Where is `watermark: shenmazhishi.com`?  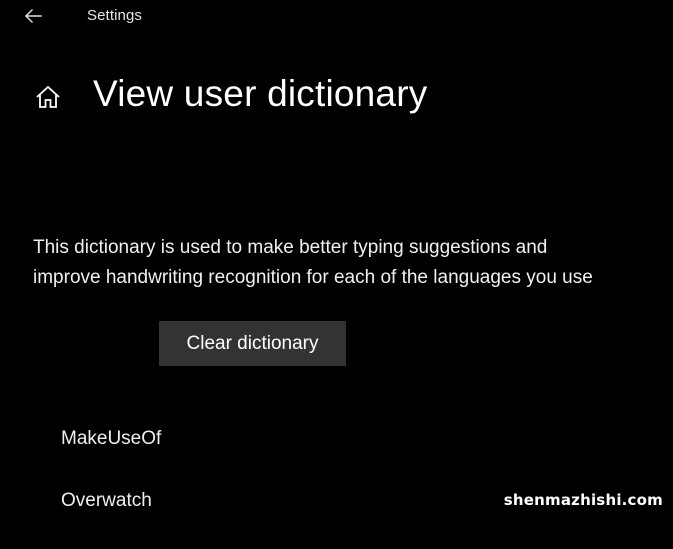
watermark: shenmazhishi.com is located at coordinates (583, 500).